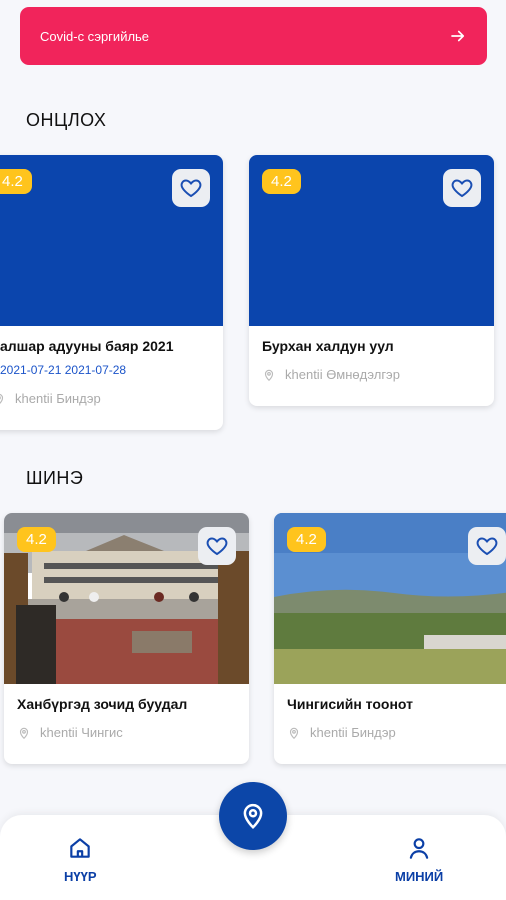  I want to click on card-location: khentii Чингис, so click(70, 732).